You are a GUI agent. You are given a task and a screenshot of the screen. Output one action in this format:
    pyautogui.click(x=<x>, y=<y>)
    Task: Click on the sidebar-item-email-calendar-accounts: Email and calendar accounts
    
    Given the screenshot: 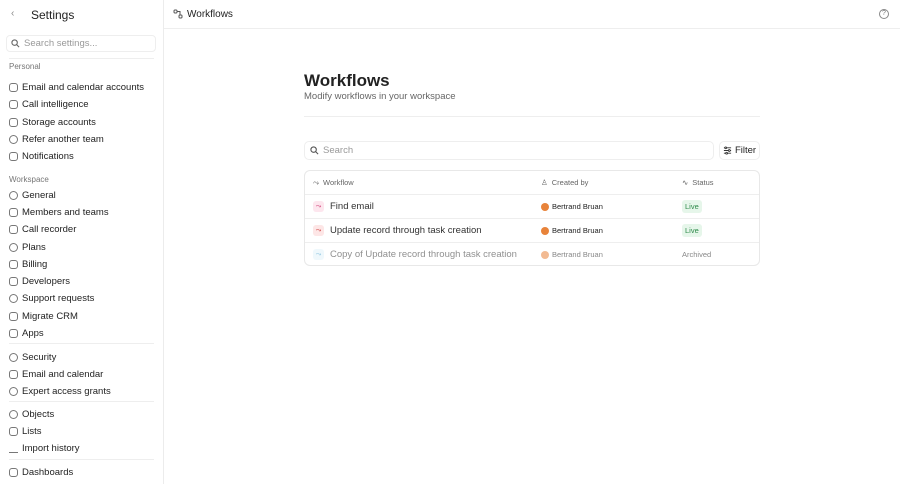 What is the action you would take?
    pyautogui.click(x=76, y=87)
    